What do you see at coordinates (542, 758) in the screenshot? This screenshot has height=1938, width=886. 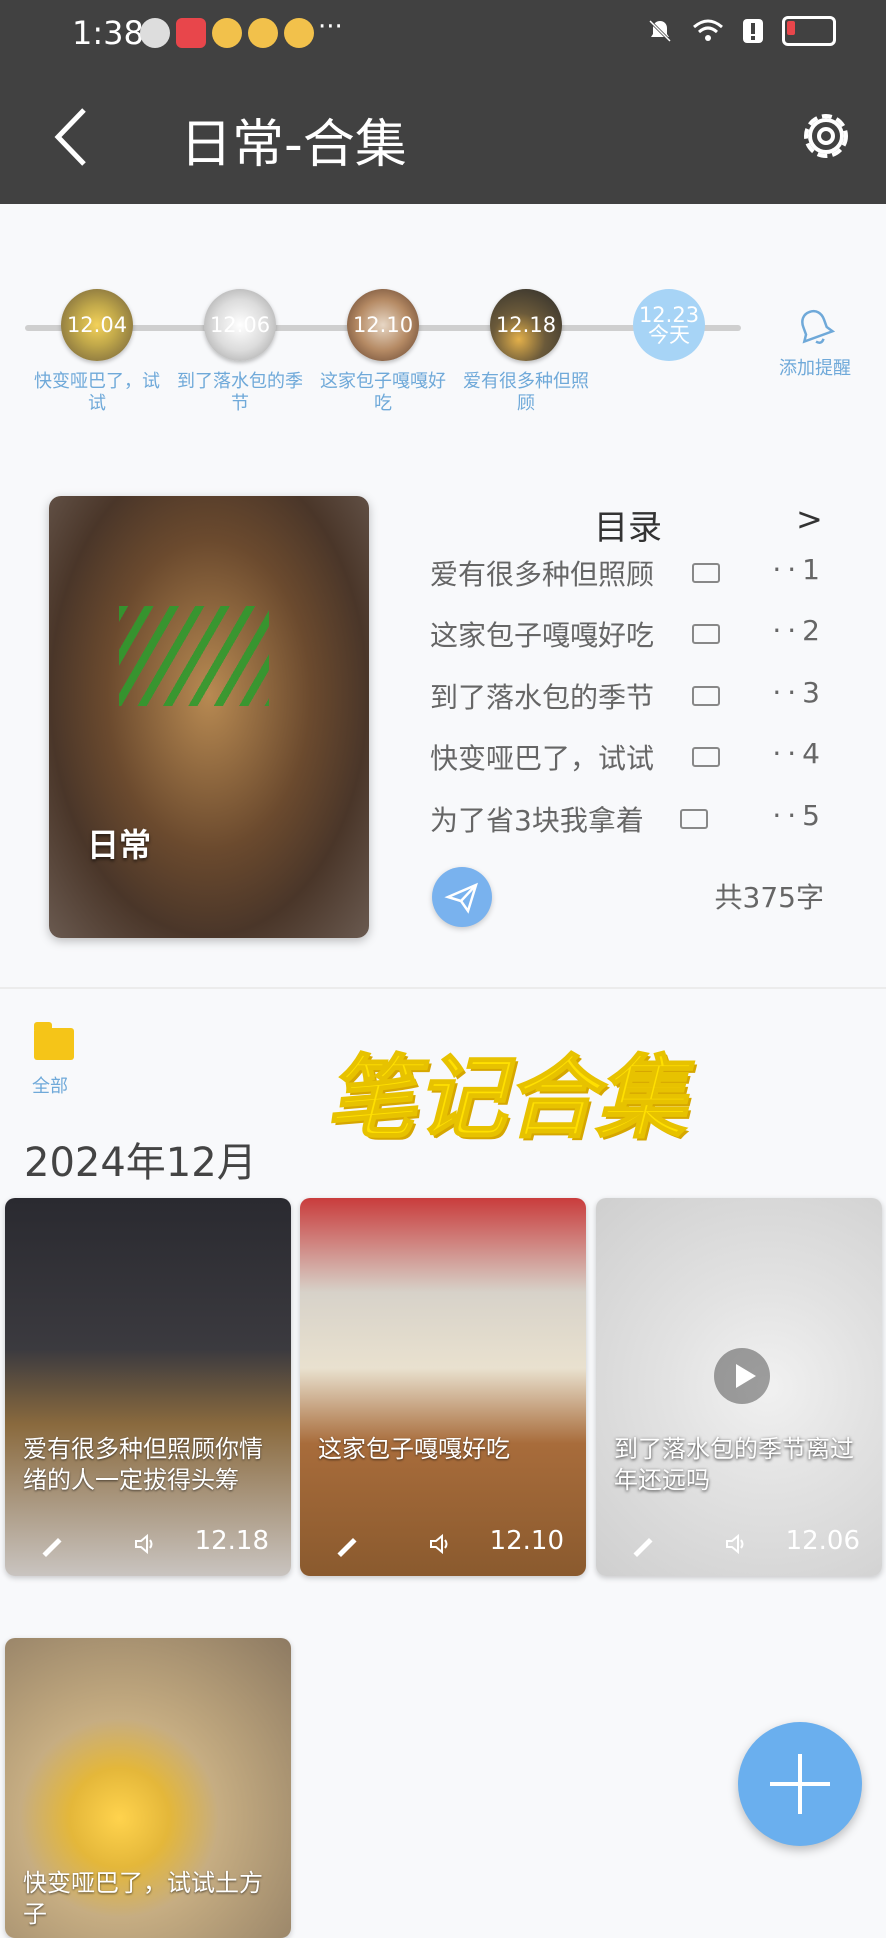 I see `toc-item-title: 快变哑巴了，试试` at bounding box center [542, 758].